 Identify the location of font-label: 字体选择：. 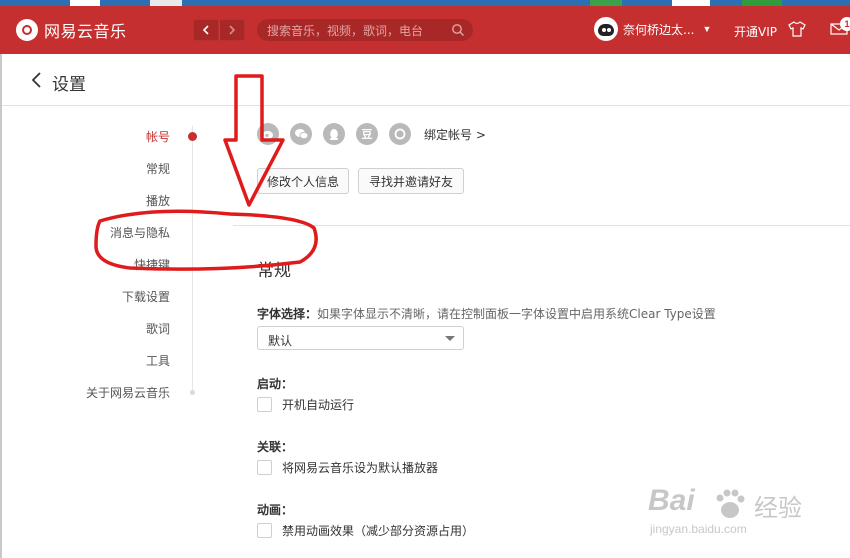
(287, 314).